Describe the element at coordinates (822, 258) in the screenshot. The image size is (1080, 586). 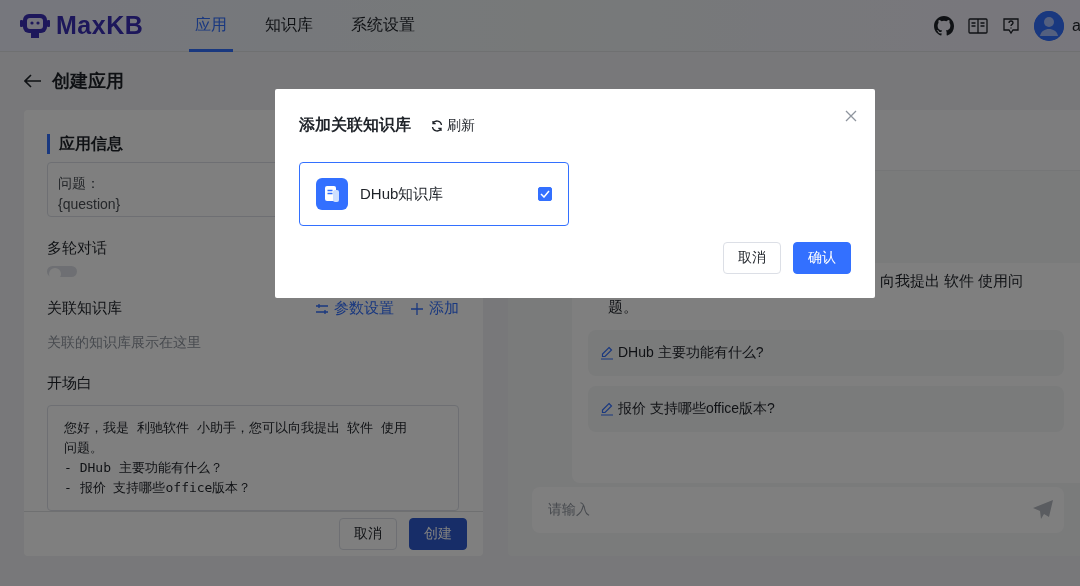
I see `confirm-button: 确认` at that location.